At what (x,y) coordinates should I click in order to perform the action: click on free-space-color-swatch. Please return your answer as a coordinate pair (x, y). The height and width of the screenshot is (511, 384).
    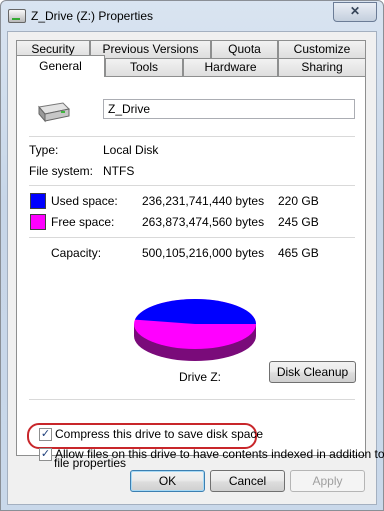
    Looking at the image, I should click on (38, 222).